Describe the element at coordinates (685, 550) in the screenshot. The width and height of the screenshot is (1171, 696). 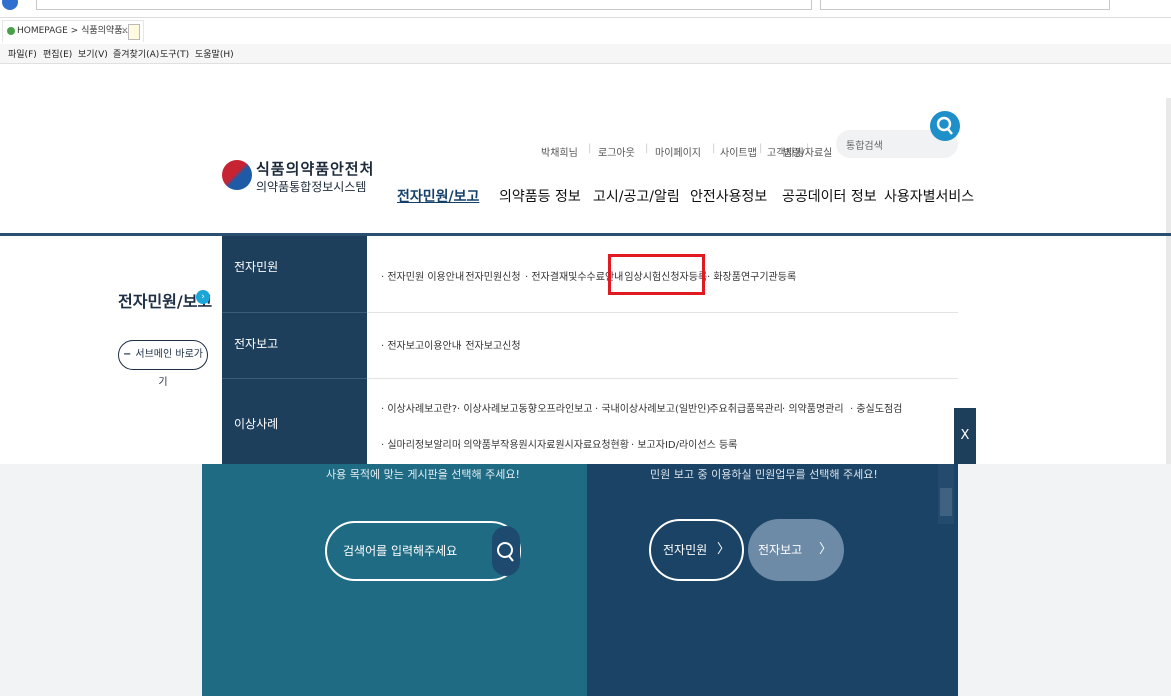
I see `e-minwon-label: 전자민원` at that location.